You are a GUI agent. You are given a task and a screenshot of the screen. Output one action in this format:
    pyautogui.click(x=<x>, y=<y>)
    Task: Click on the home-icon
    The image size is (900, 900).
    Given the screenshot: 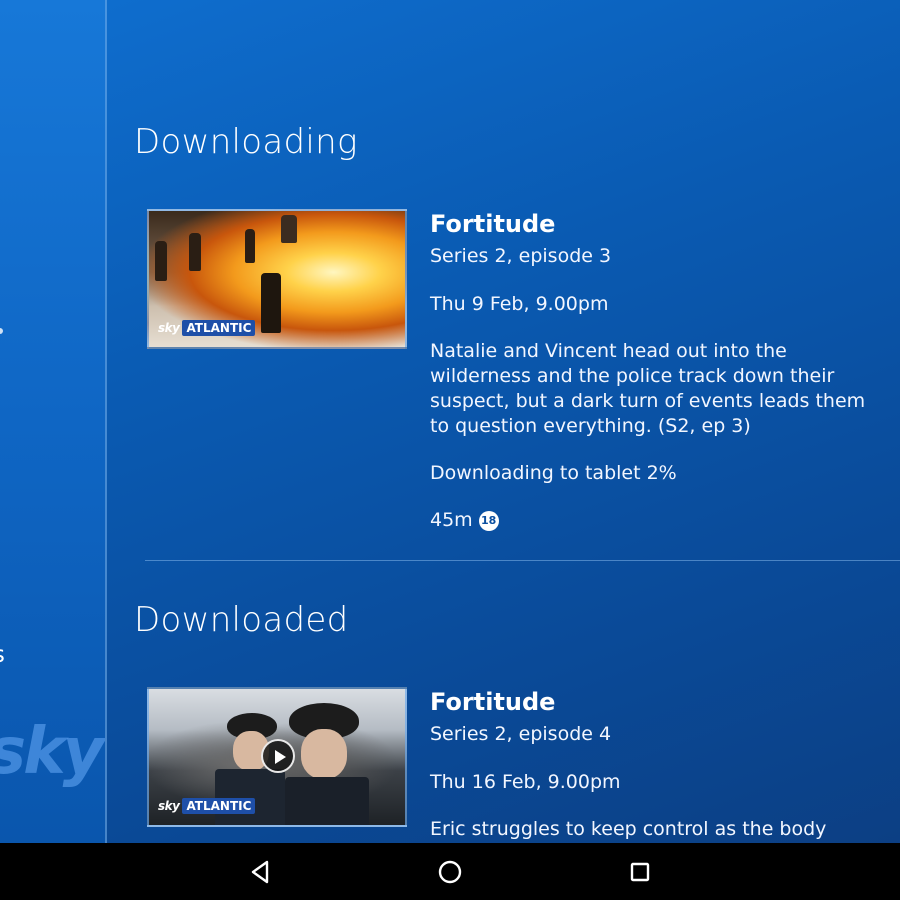 What is the action you would take?
    pyautogui.click(x=450, y=872)
    